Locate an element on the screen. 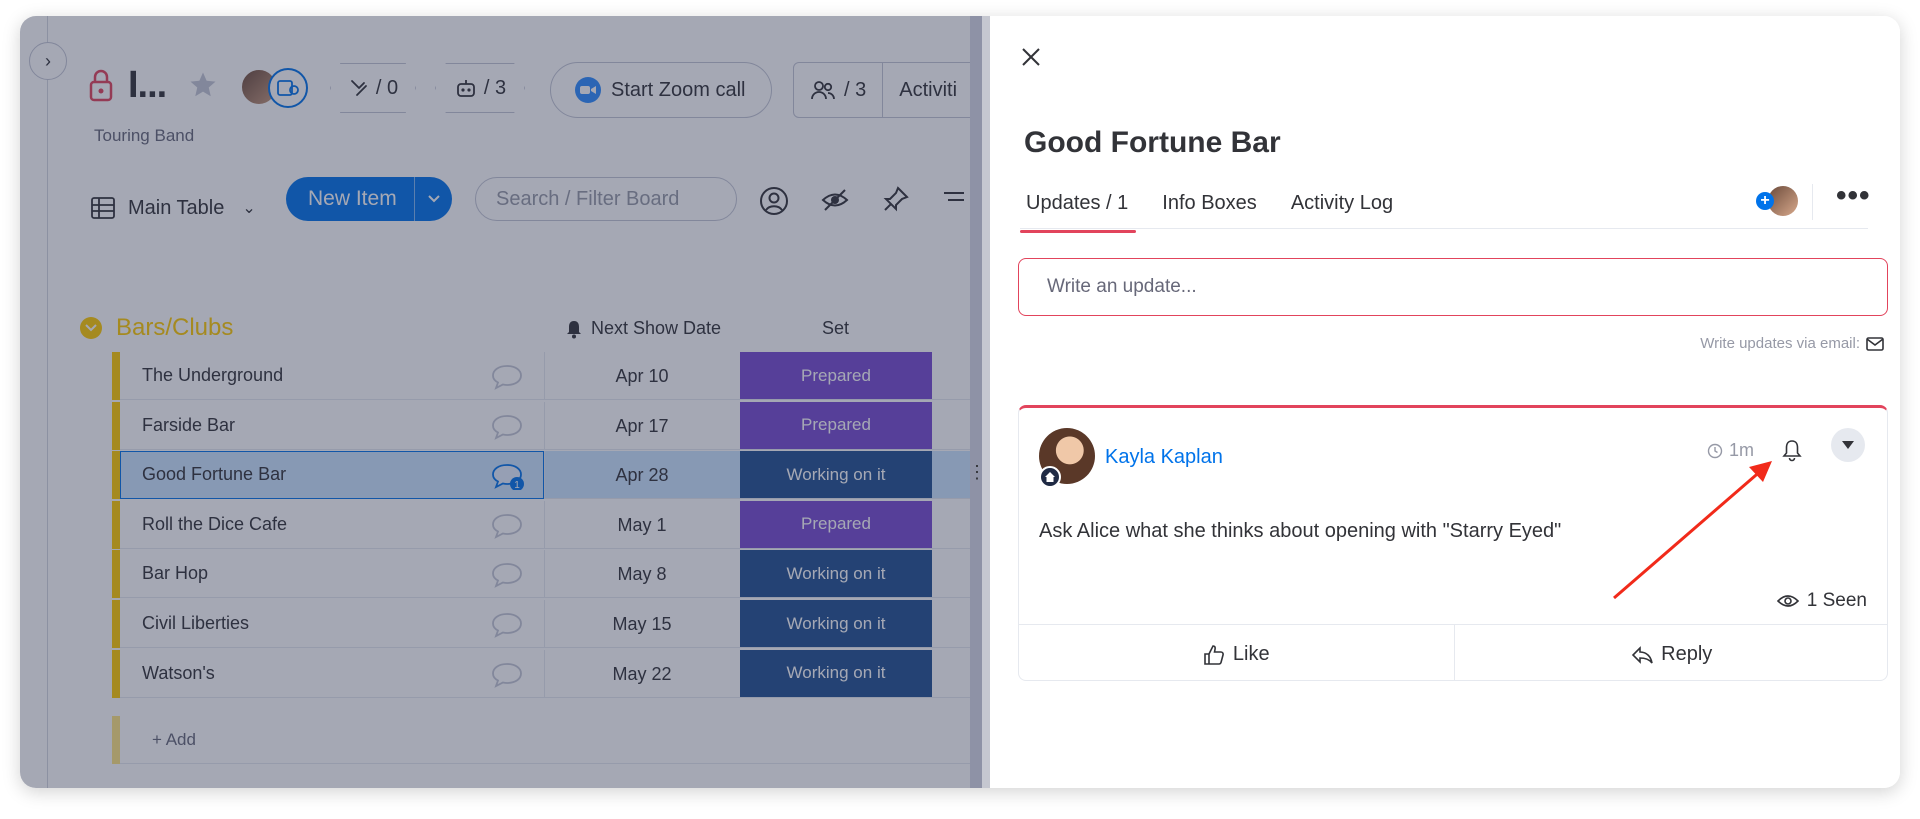  zoom-label: Start Zoom call is located at coordinates (678, 89).